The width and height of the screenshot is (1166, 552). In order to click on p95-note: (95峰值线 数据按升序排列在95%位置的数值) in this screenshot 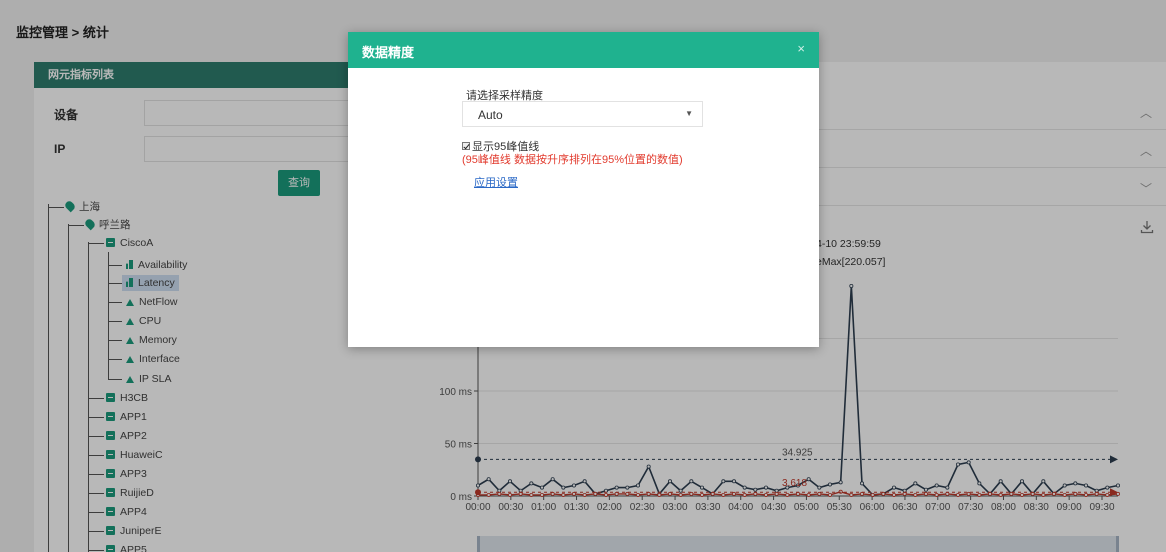, I will do `click(572, 160)`.